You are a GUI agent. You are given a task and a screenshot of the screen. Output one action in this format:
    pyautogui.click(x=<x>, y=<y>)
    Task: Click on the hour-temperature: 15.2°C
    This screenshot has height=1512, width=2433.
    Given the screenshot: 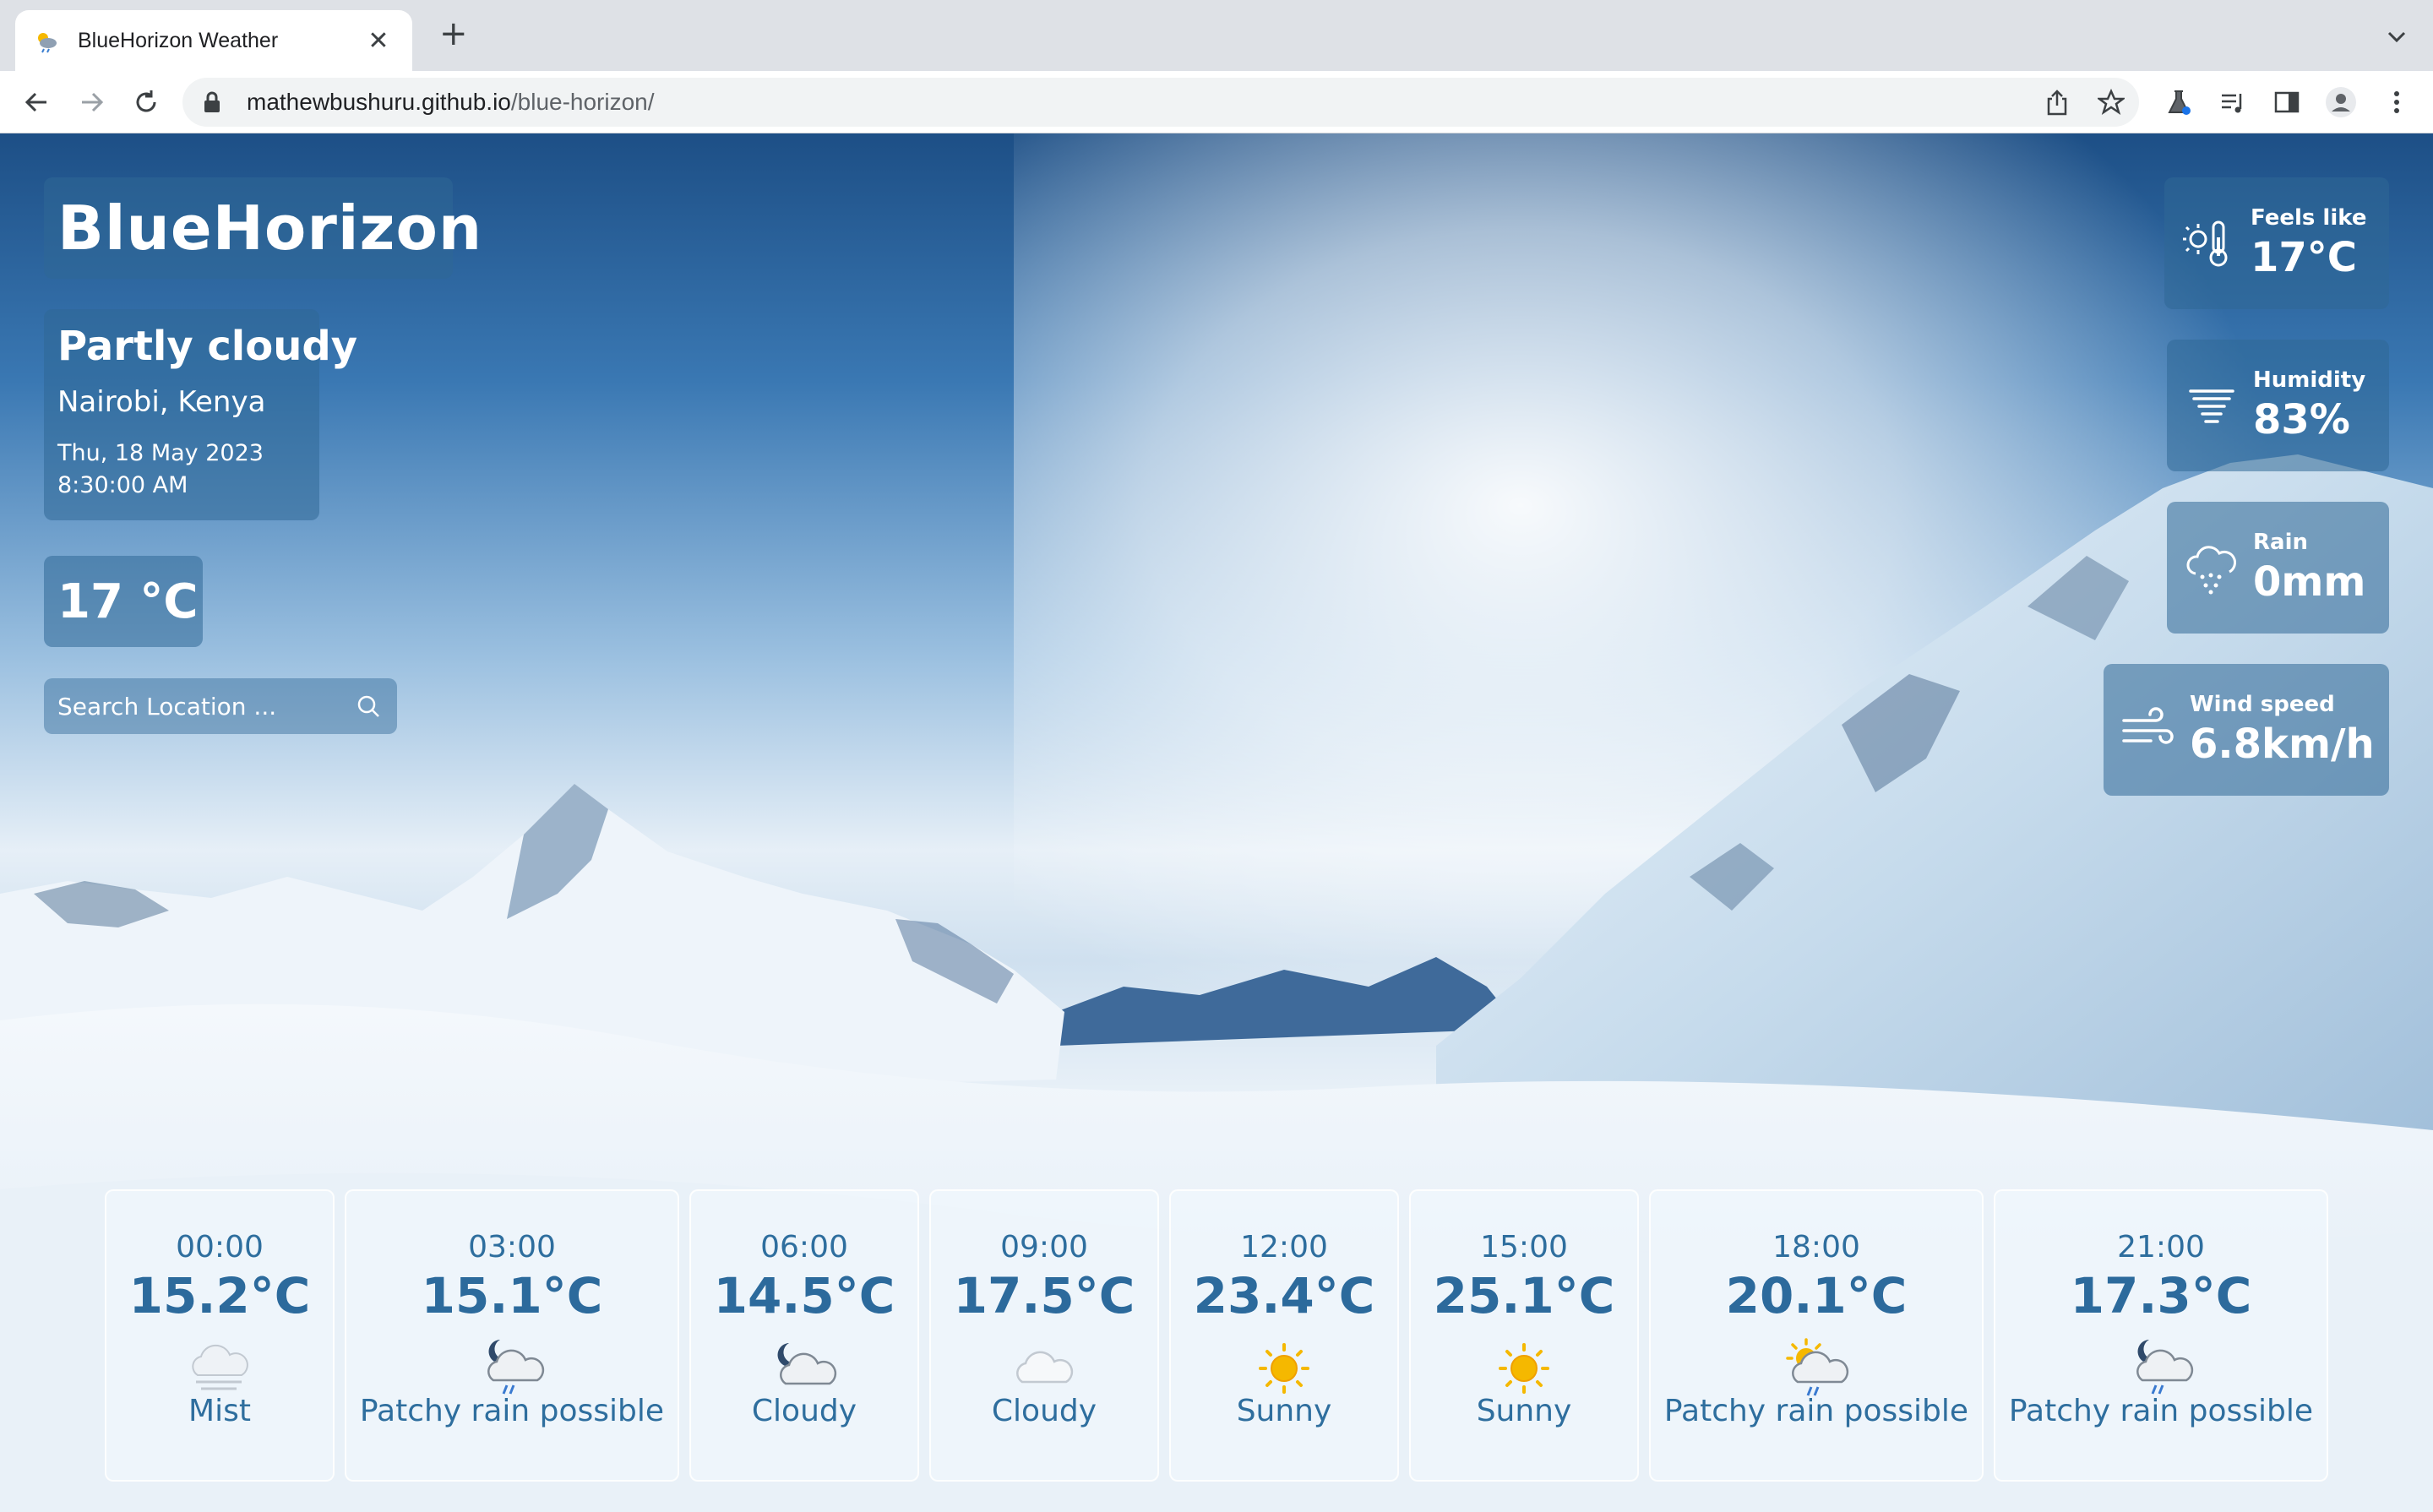 What is the action you would take?
    pyautogui.click(x=220, y=1295)
    